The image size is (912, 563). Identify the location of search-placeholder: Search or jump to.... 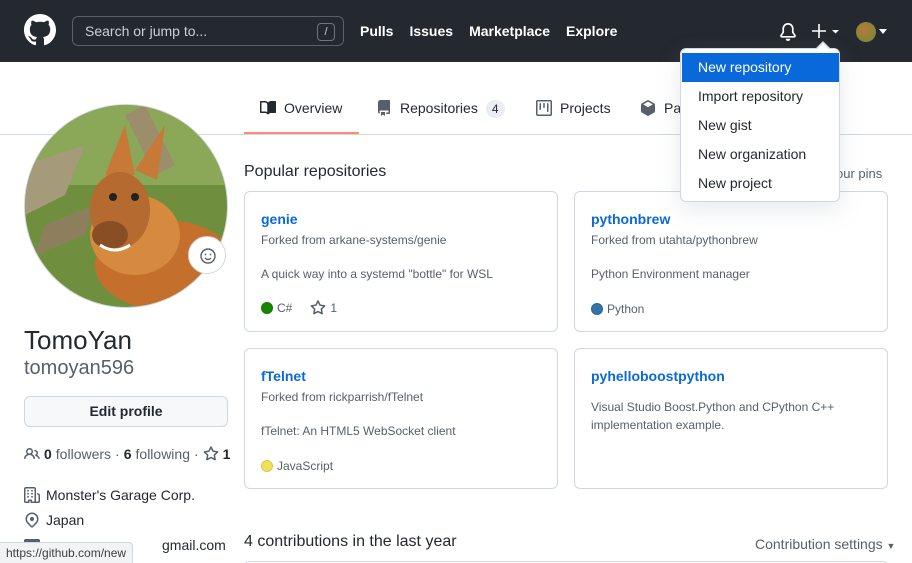
(146, 31).